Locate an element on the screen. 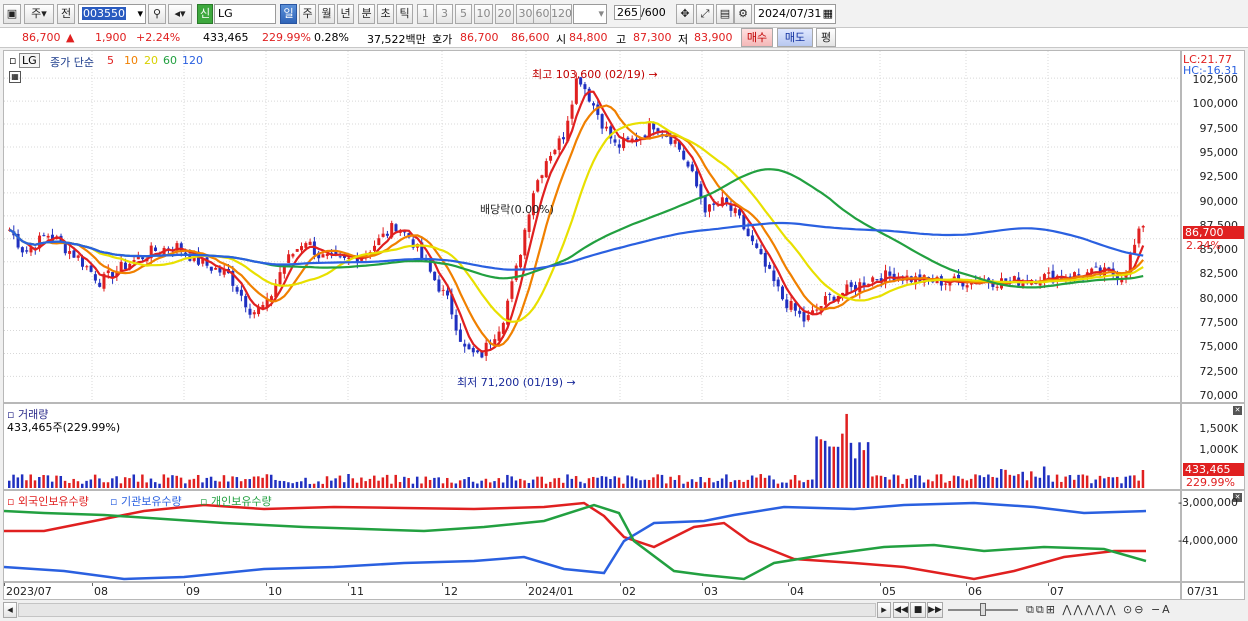 The width and height of the screenshot is (1248, 621). stock-name-field: LG is located at coordinates (245, 14).